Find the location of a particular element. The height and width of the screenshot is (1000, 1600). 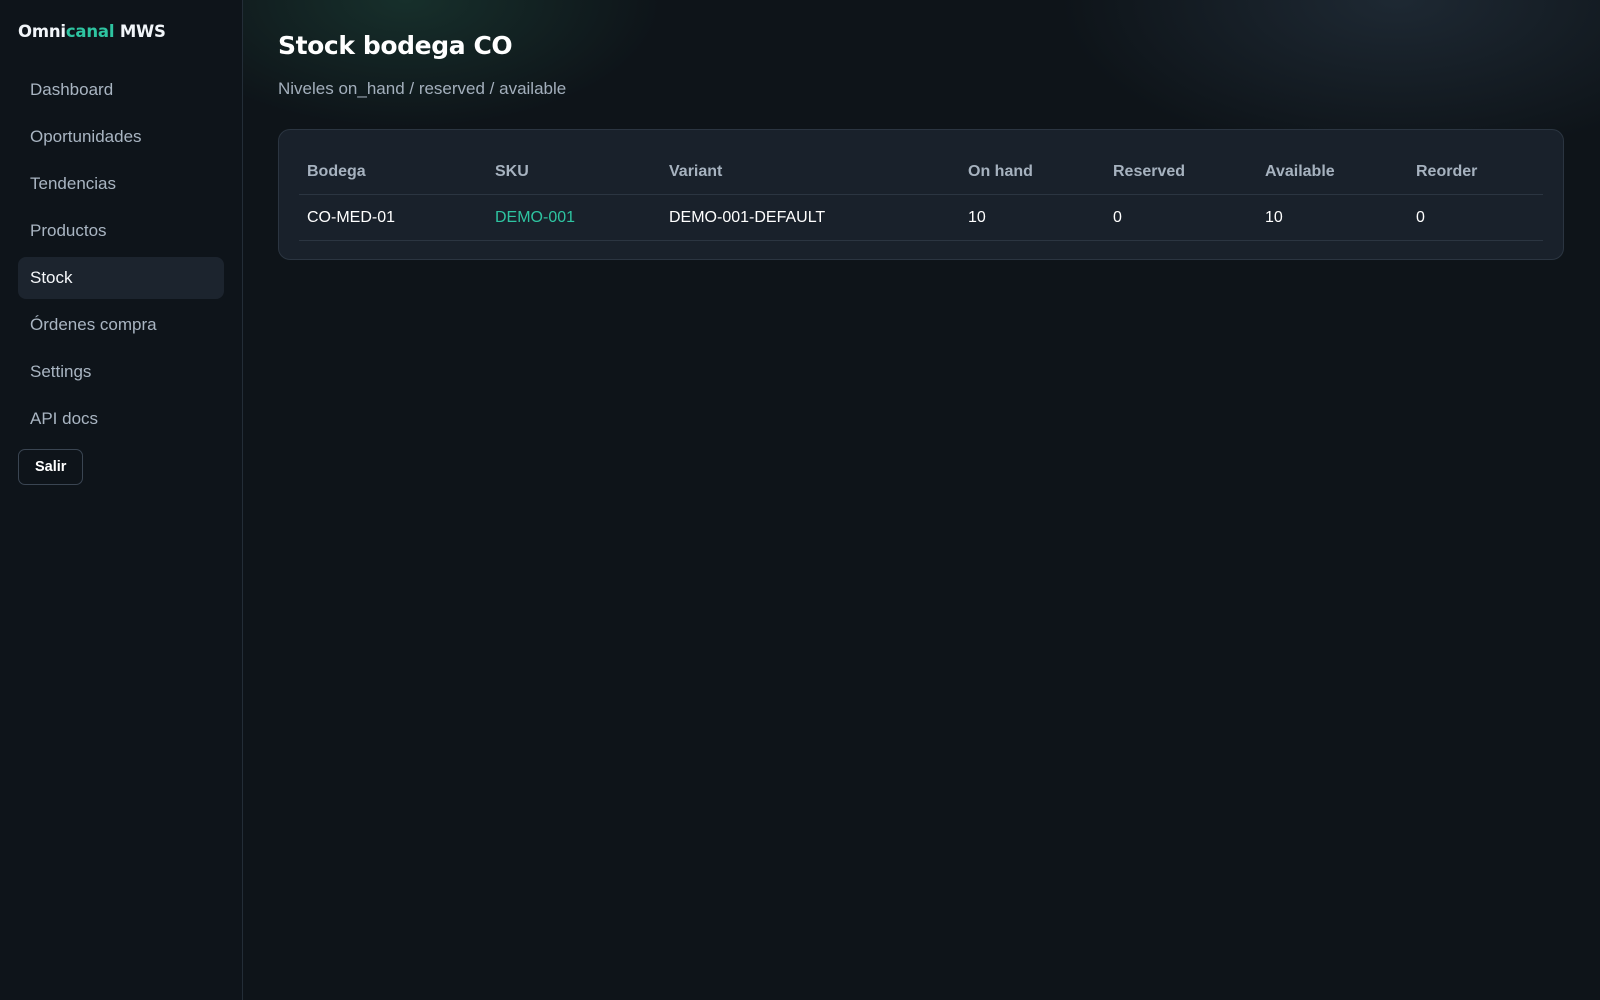

sidebar-item-dashboard: Dashboard is located at coordinates (121, 90).